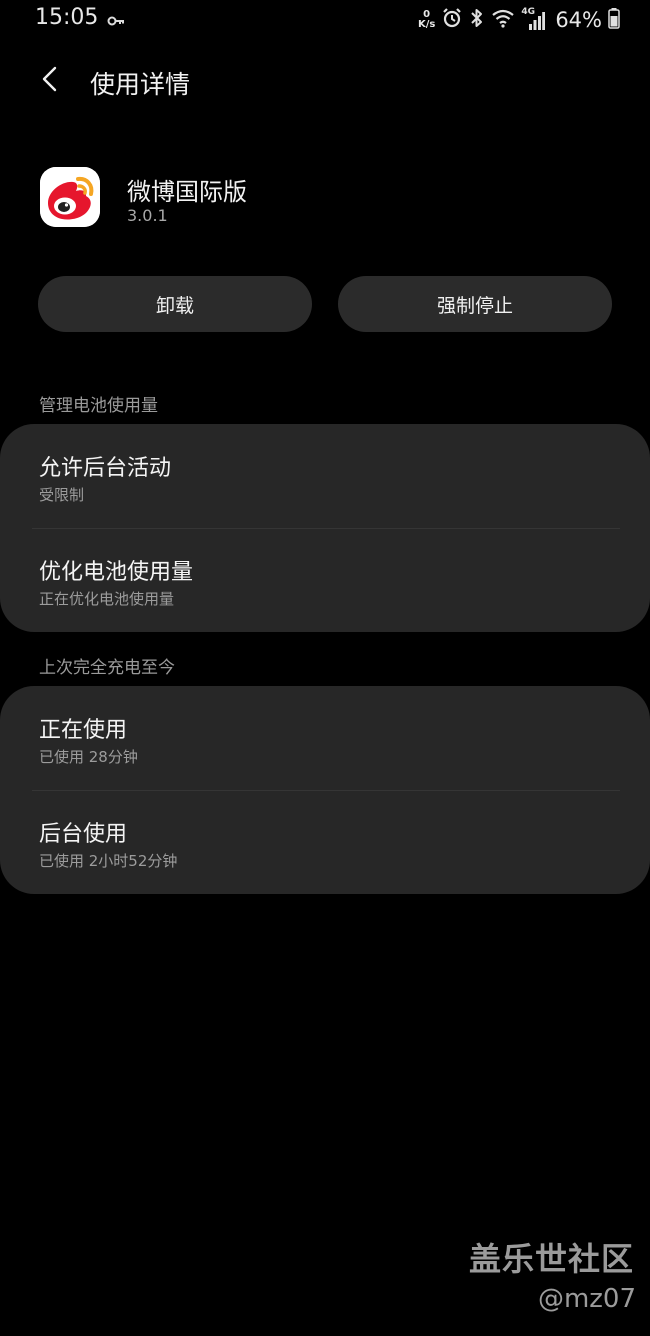  What do you see at coordinates (551, 1259) in the screenshot?
I see `watermark-brand: 盖乐世社区` at bounding box center [551, 1259].